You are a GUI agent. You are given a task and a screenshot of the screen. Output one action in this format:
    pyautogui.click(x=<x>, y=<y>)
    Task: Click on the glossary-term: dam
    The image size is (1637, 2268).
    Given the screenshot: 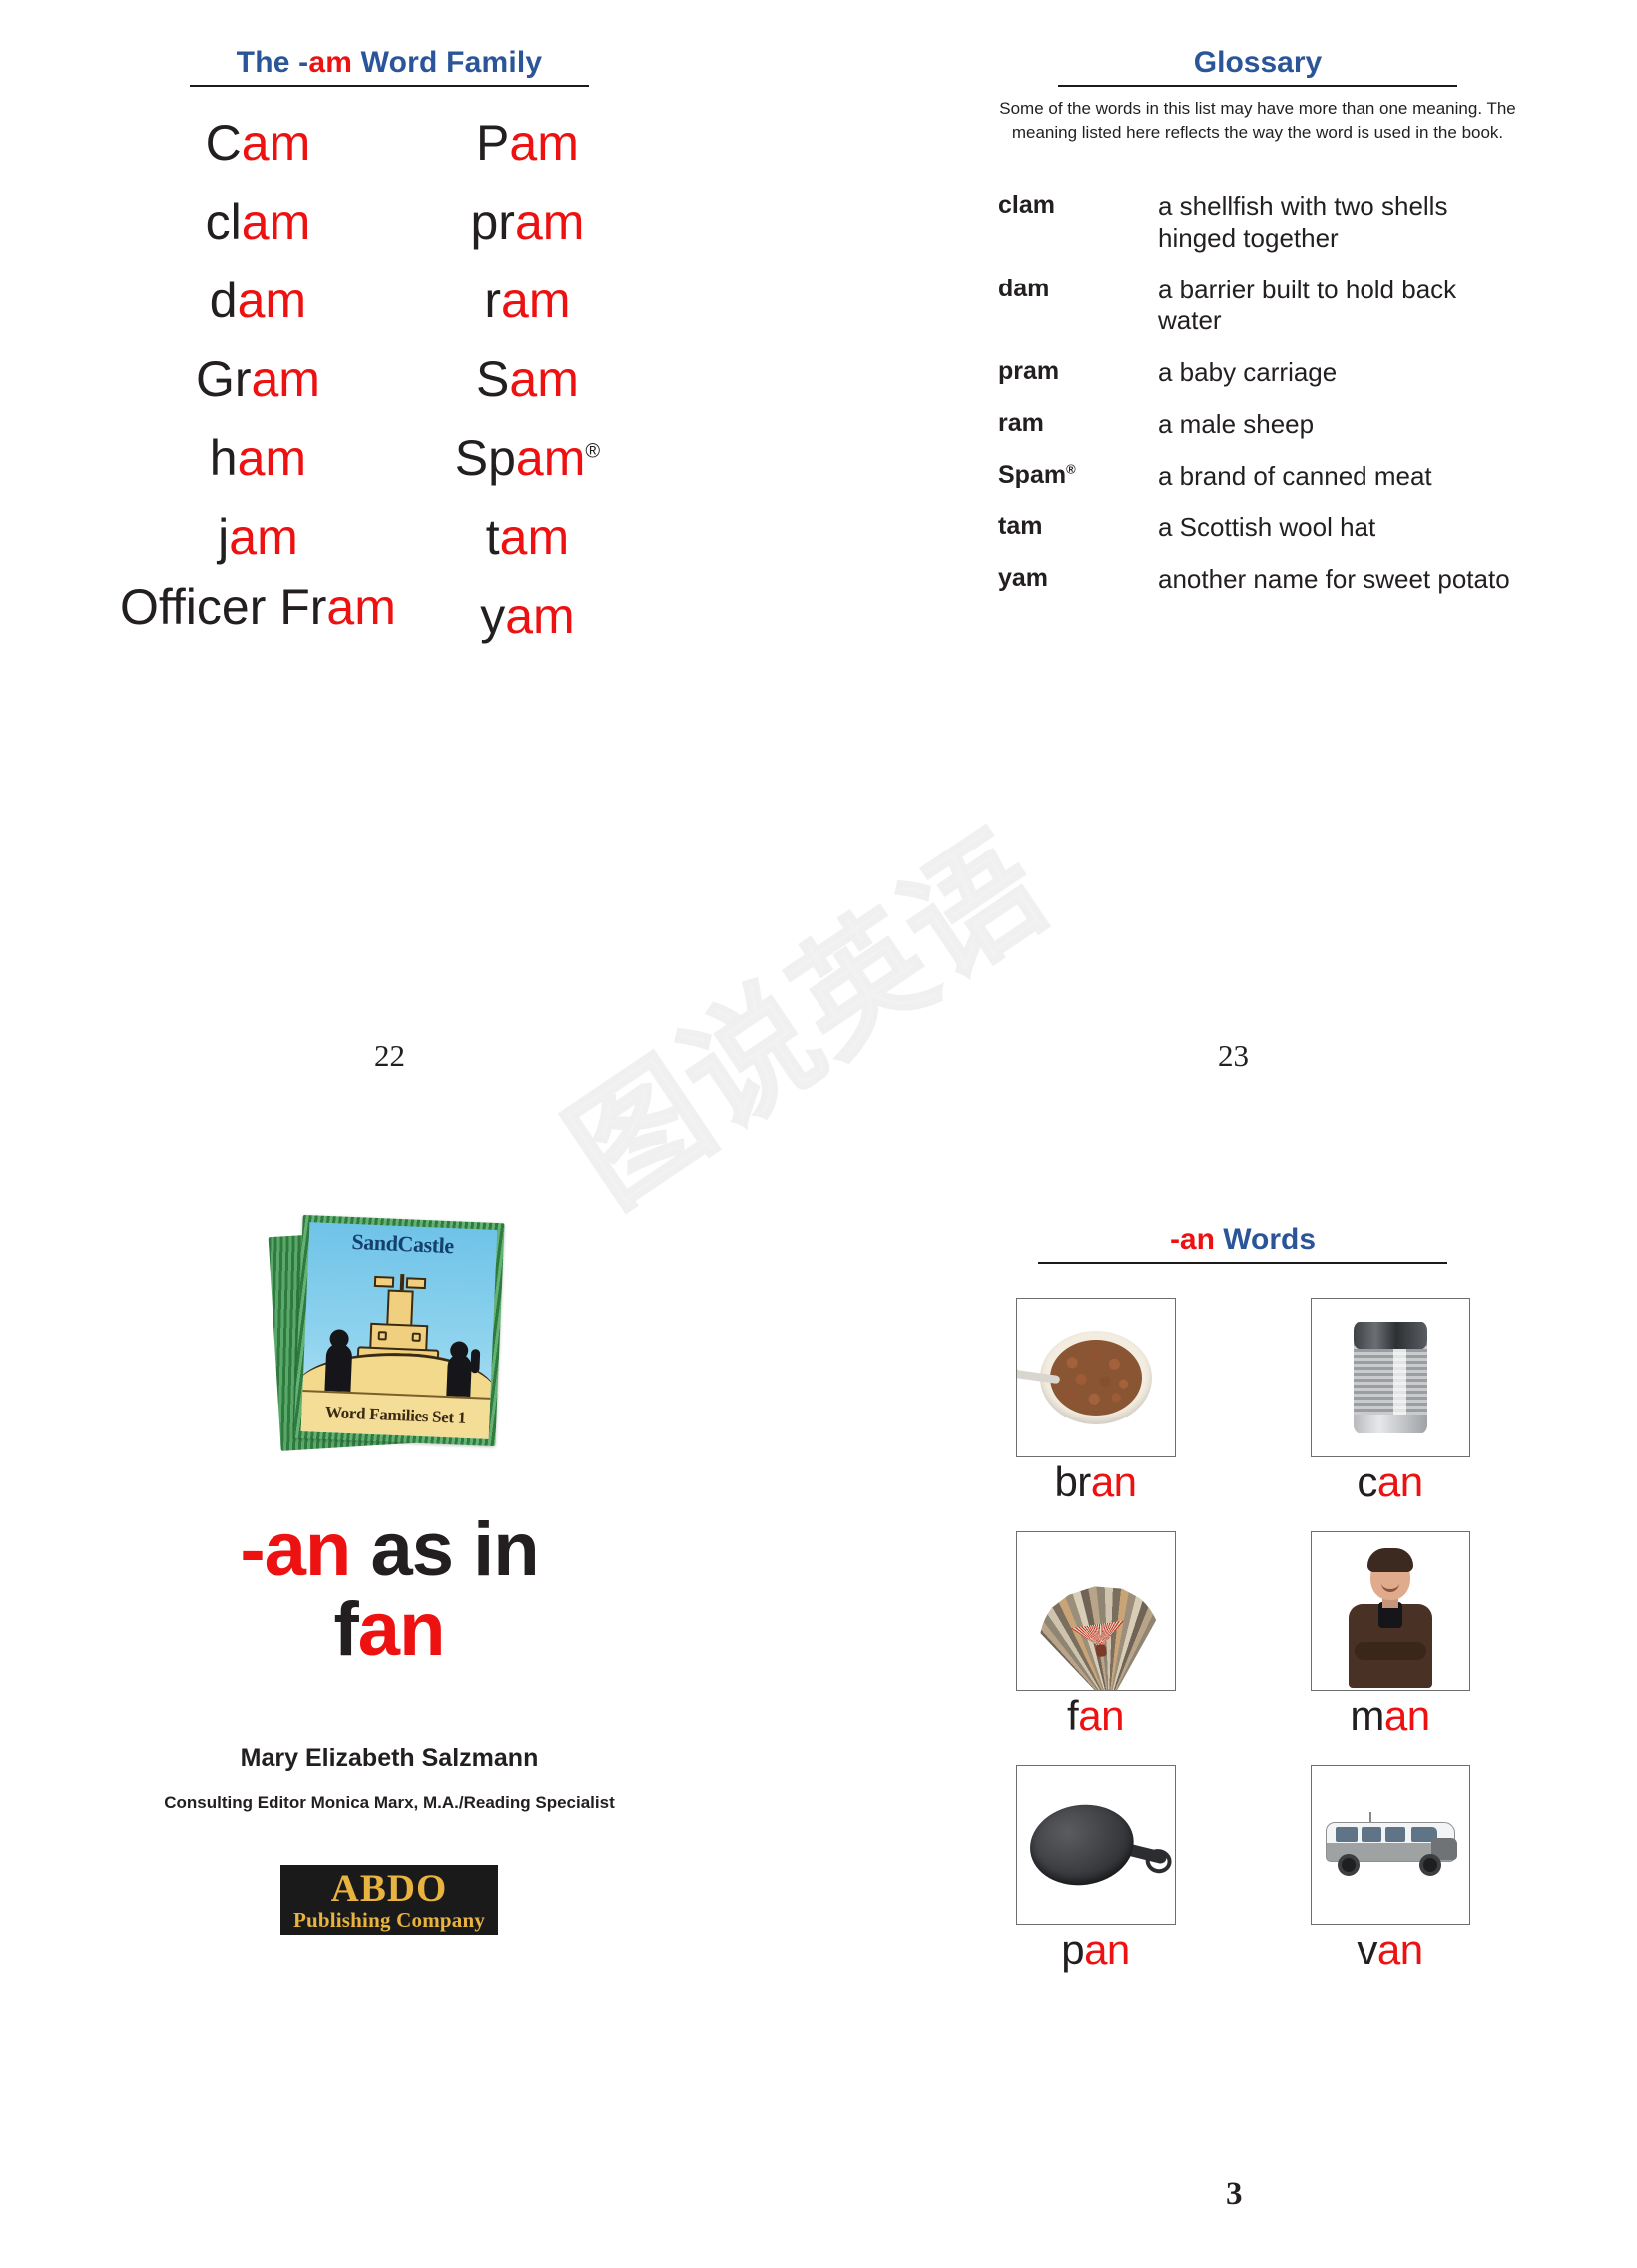 What is the action you would take?
    pyautogui.click(x=1024, y=288)
    